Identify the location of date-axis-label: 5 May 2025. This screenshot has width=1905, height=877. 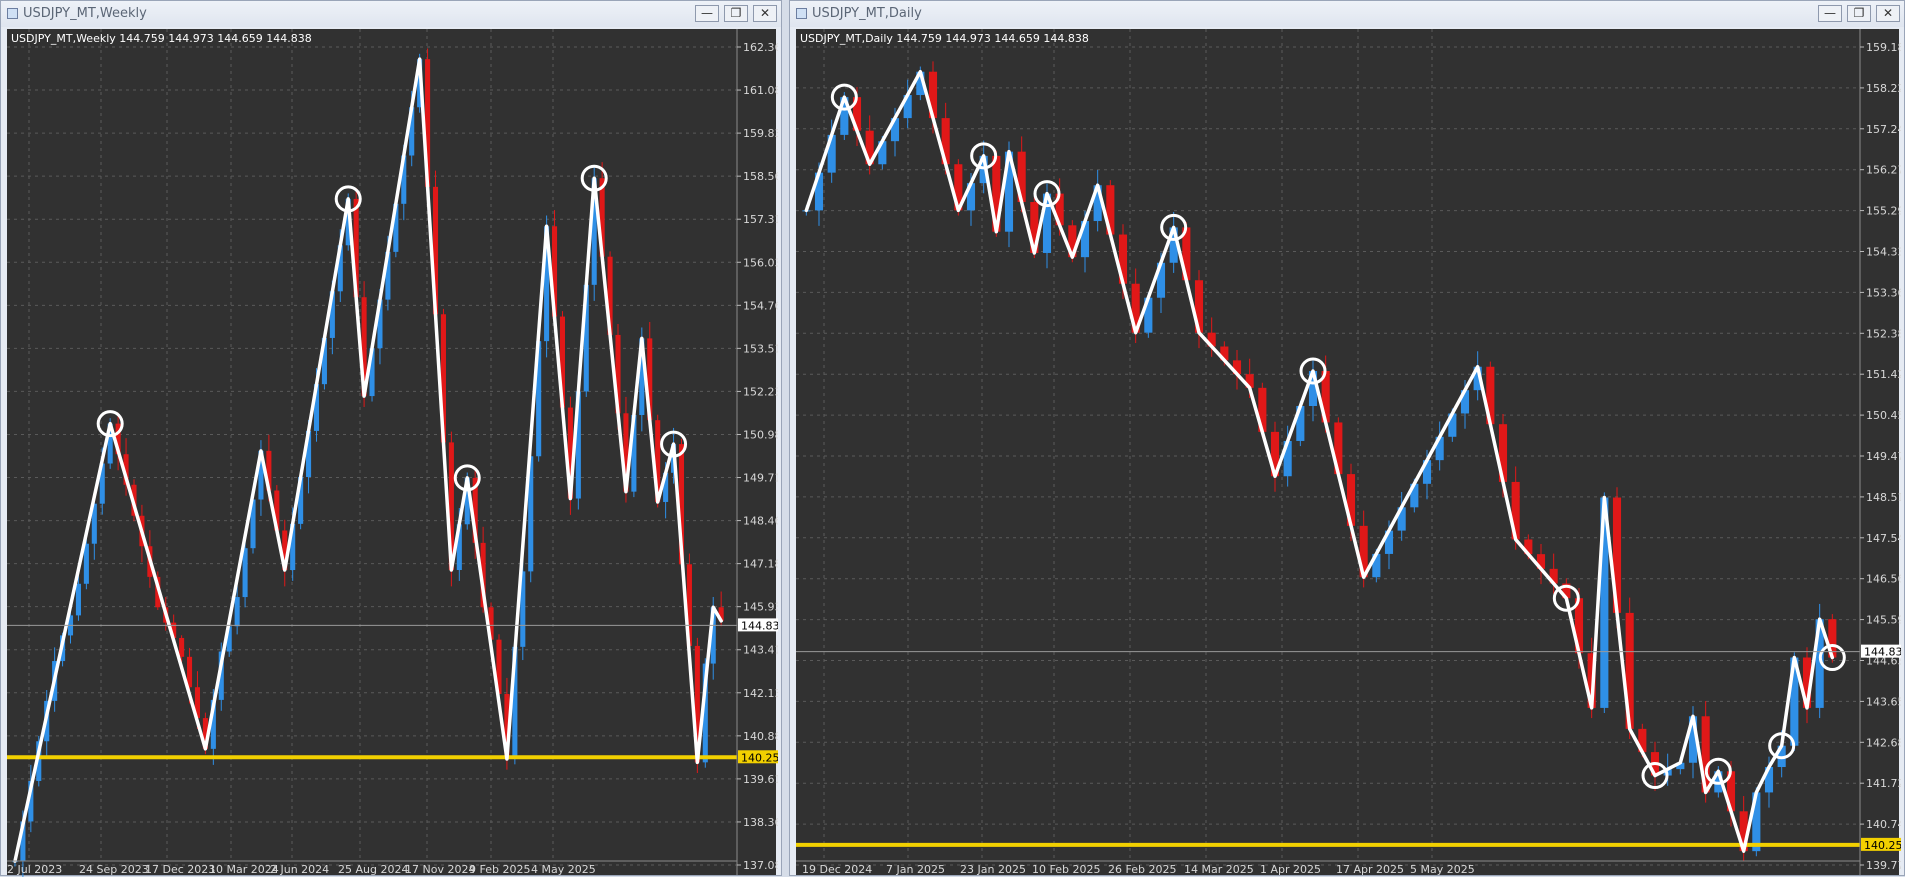
(1442, 869).